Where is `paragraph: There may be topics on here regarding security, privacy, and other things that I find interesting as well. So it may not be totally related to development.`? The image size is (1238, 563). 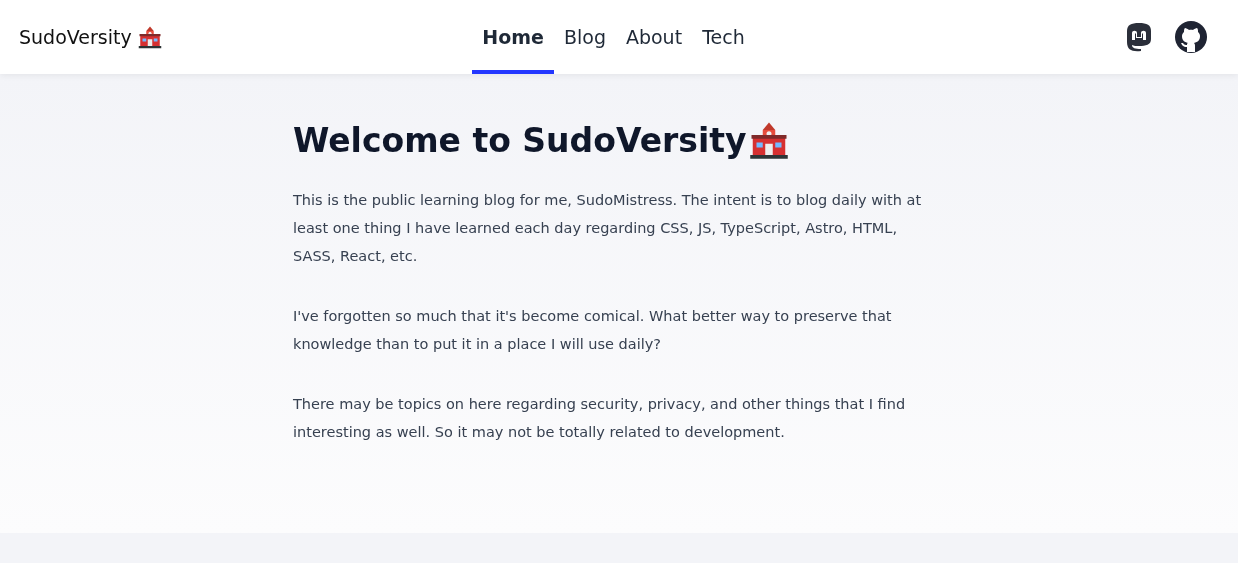 paragraph: There may be topics on here regarding security, privacy, and other things that I find interesting as well. So it may not be totally related to development. is located at coordinates (600, 418).